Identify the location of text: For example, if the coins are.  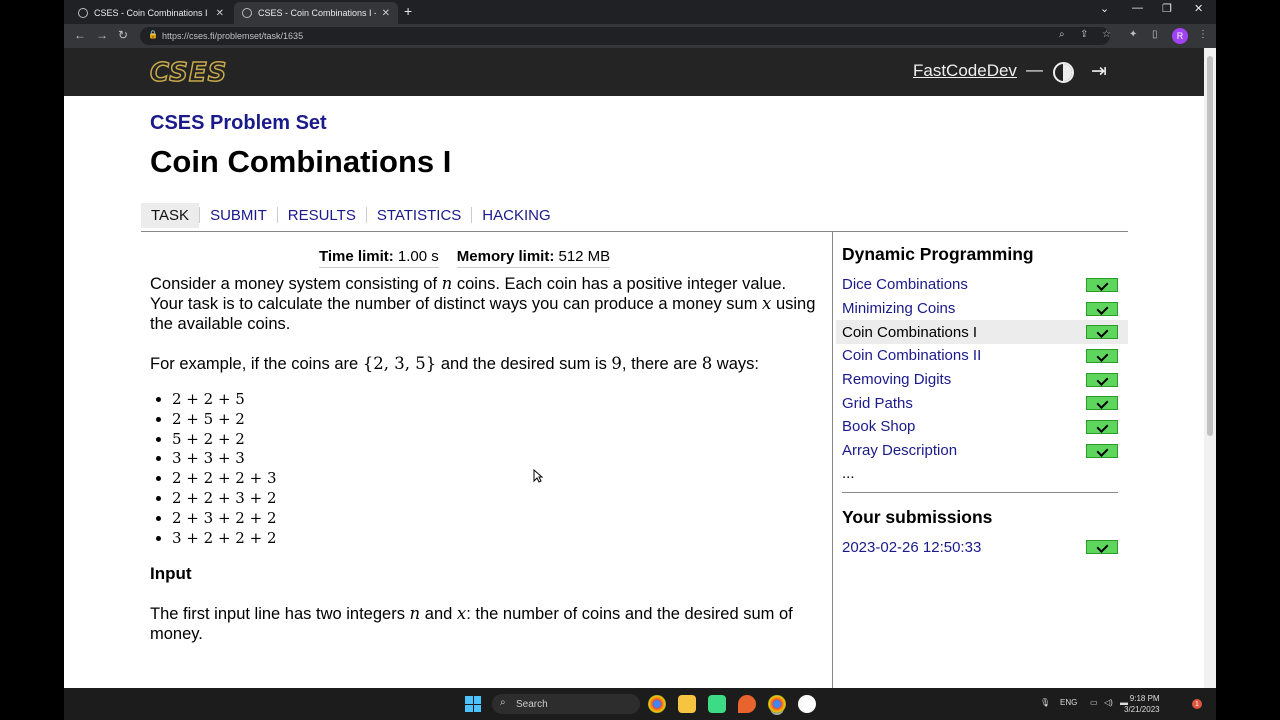
(256, 364).